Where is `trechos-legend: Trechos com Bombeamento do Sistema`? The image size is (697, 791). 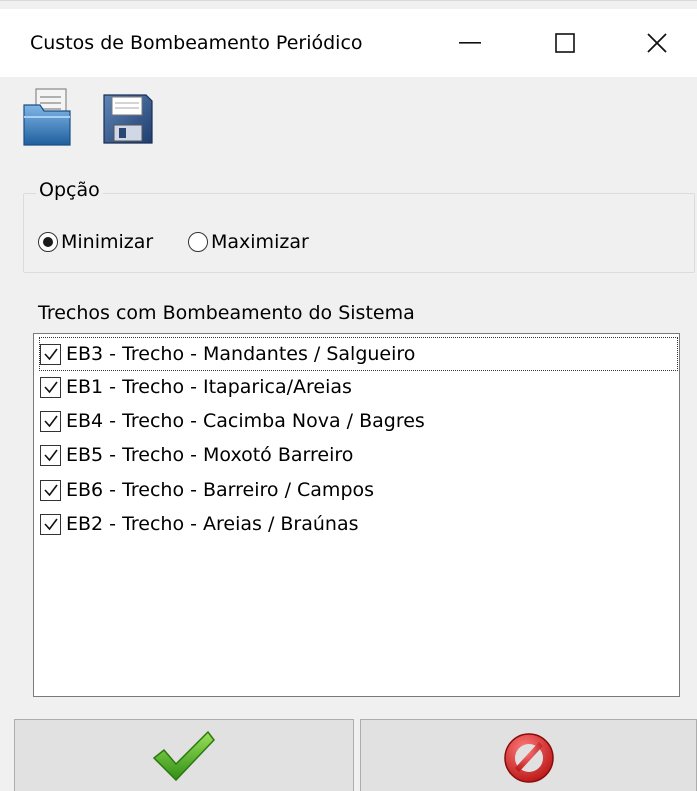
trechos-legend: Trechos com Bombeamento do Sistema is located at coordinates (226, 313).